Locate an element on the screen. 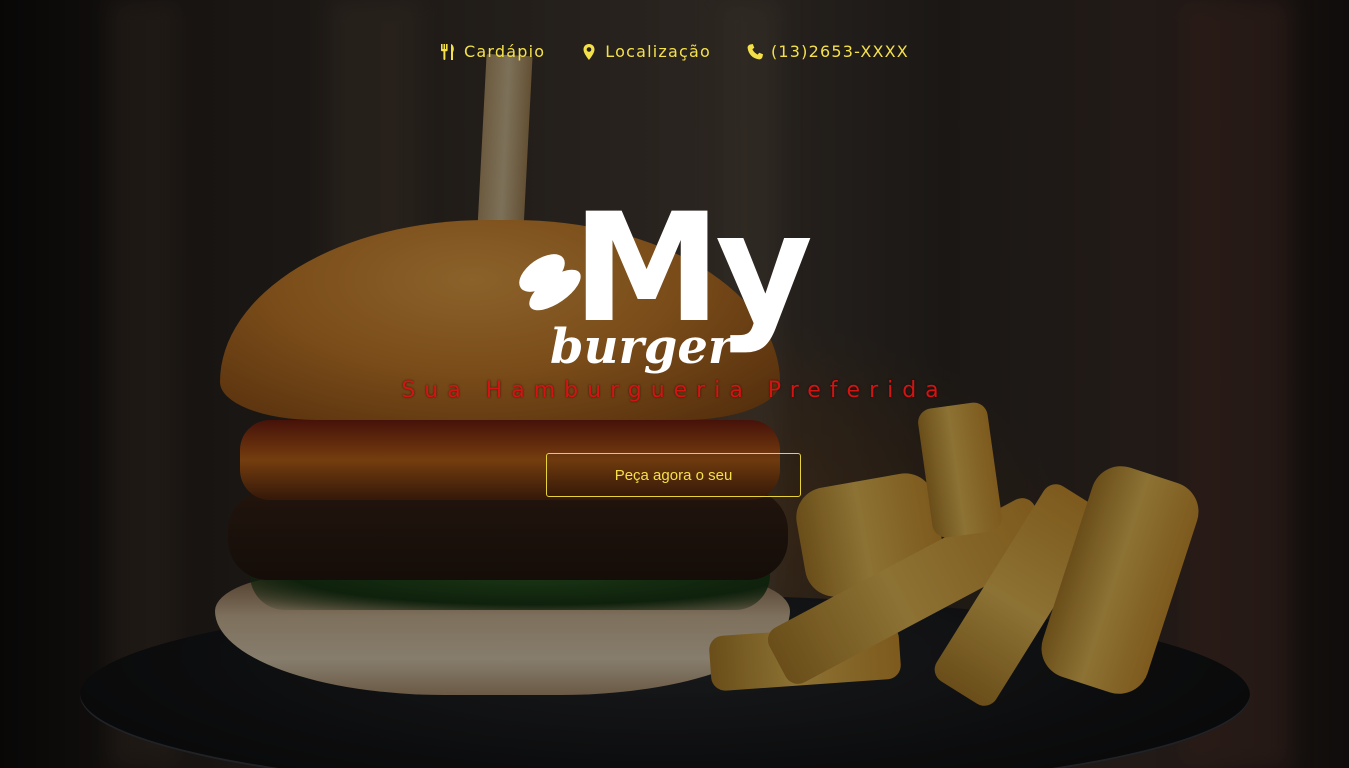 This screenshot has height=768, width=1349. myburger-logo: My burger is located at coordinates (668, 285).